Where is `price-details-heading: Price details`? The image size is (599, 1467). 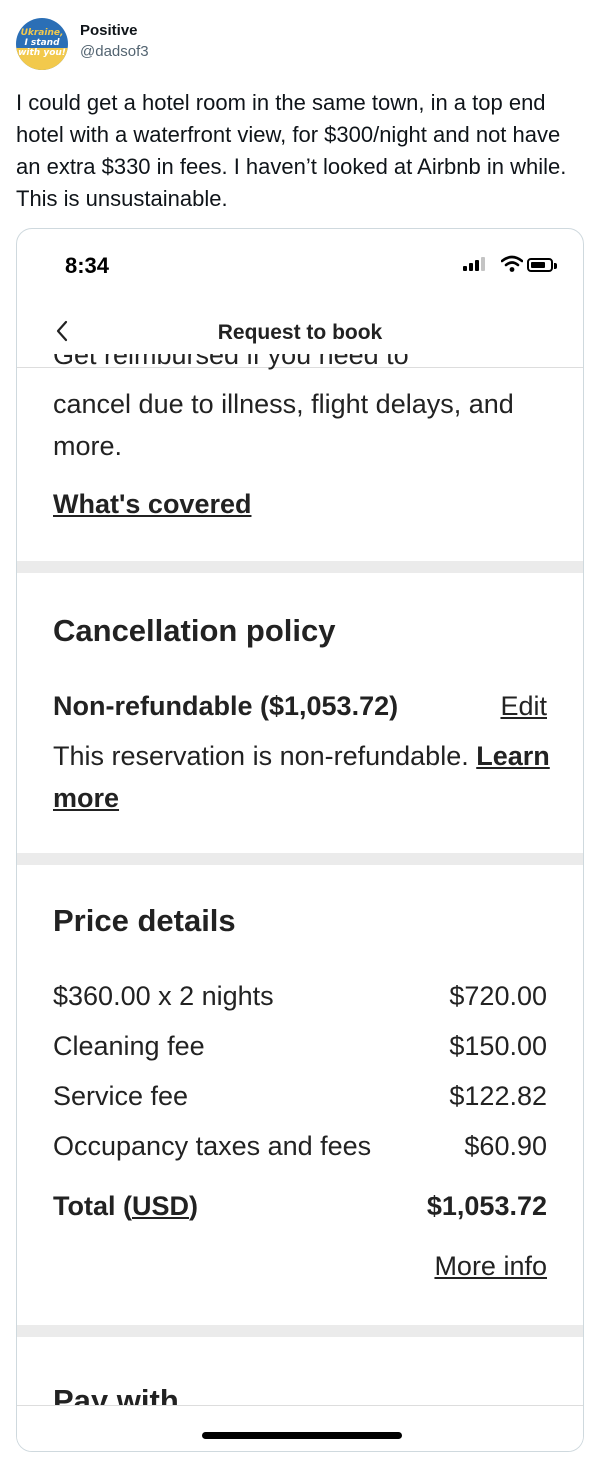
price-details-heading: Price details is located at coordinates (144, 920).